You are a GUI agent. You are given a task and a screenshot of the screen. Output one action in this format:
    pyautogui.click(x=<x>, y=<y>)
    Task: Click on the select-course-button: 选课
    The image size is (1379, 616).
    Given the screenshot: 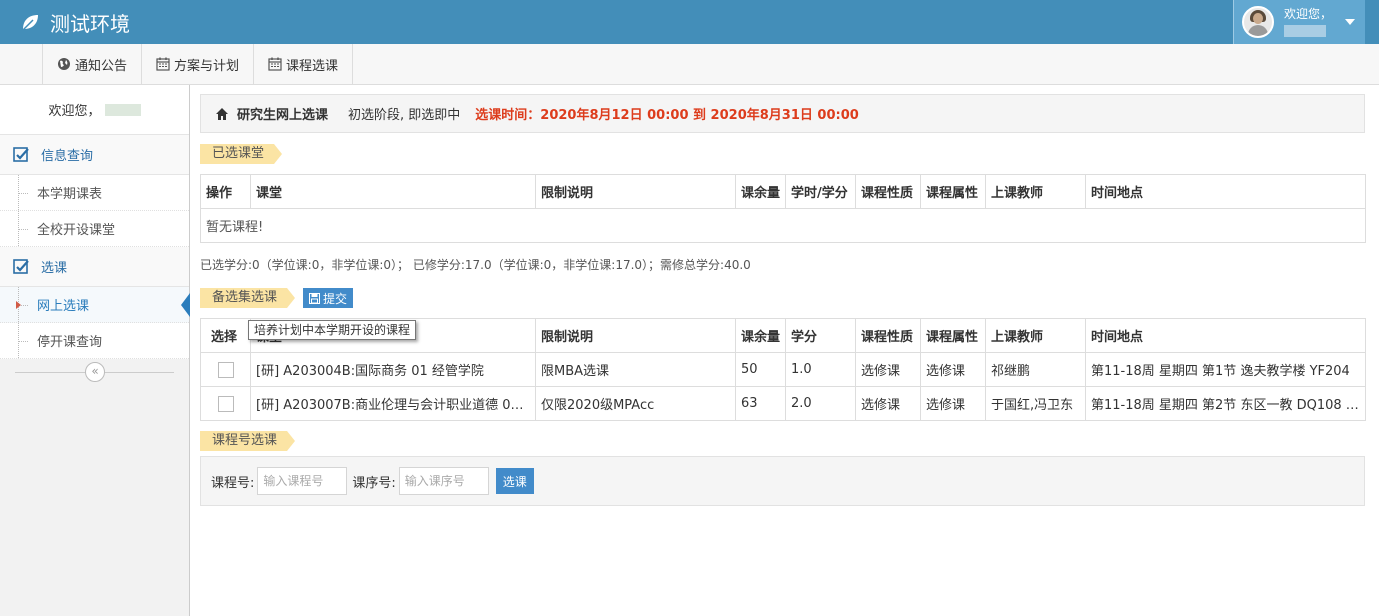 What is the action you would take?
    pyautogui.click(x=514, y=481)
    